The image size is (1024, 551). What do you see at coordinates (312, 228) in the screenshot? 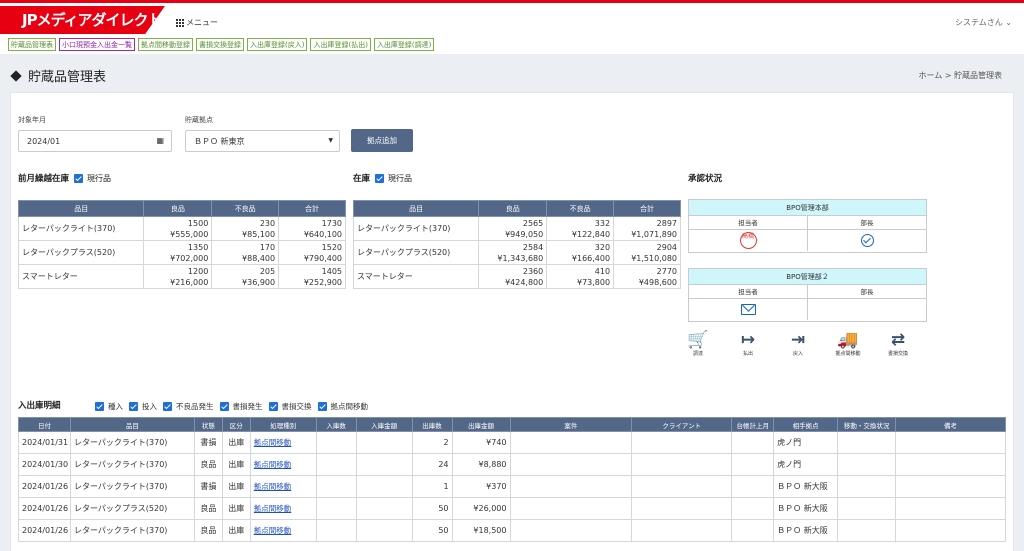
I see `total-cell: 1730 ¥640,100` at bounding box center [312, 228].